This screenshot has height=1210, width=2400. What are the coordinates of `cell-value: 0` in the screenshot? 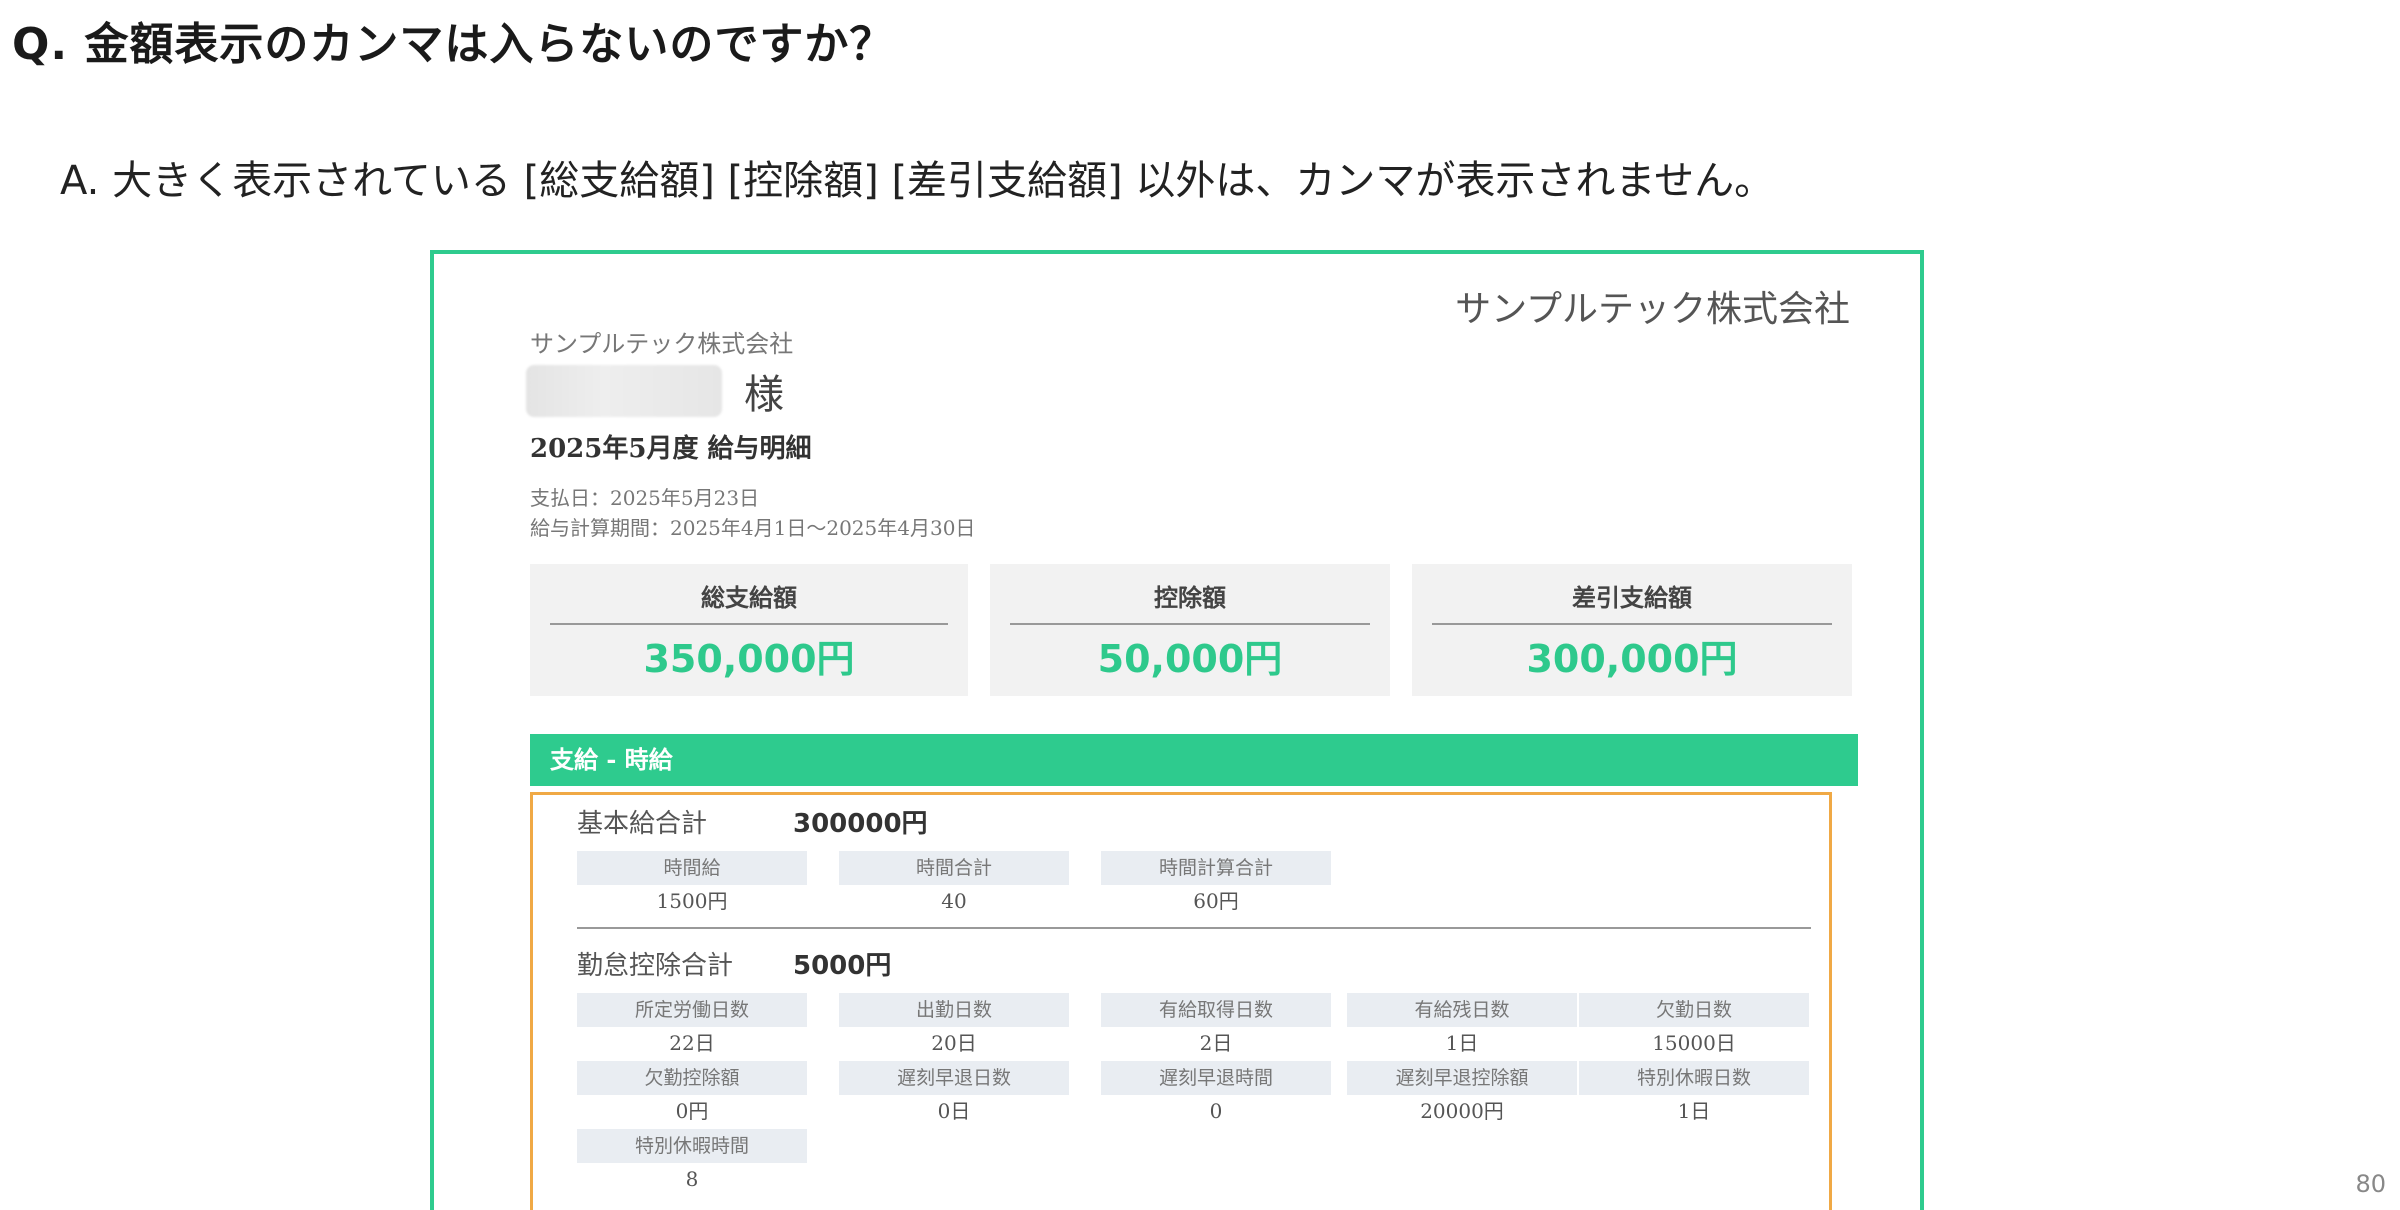 It's located at (1216, 1111).